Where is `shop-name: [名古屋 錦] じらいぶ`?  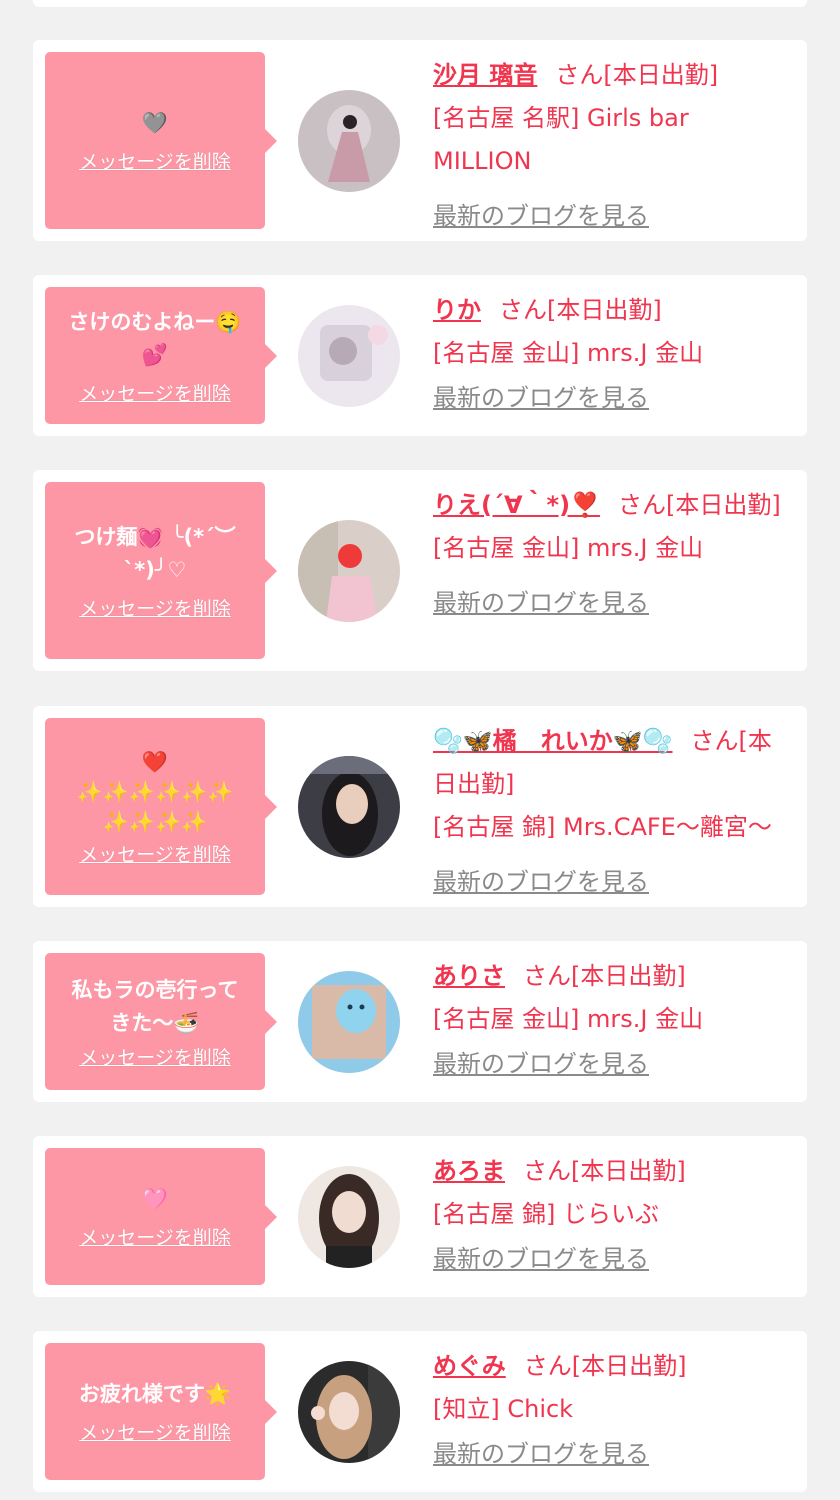
shop-name: [名古屋 錦] じらいぶ is located at coordinates (546, 1214).